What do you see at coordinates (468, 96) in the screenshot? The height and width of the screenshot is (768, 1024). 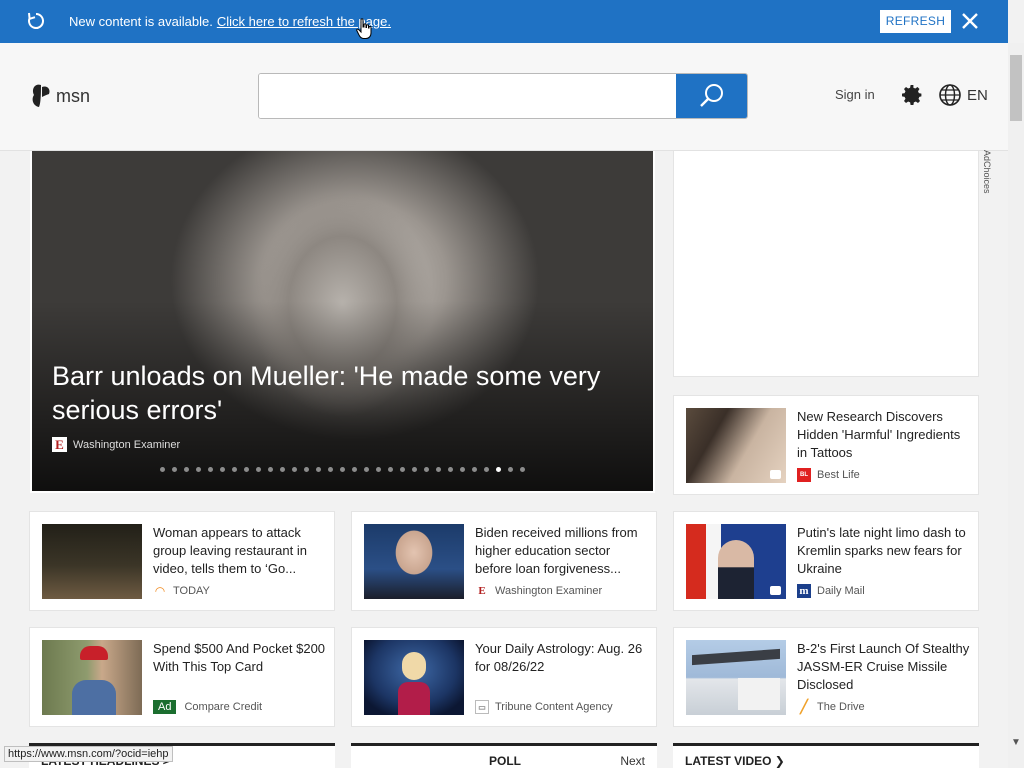 I see `search-input` at bounding box center [468, 96].